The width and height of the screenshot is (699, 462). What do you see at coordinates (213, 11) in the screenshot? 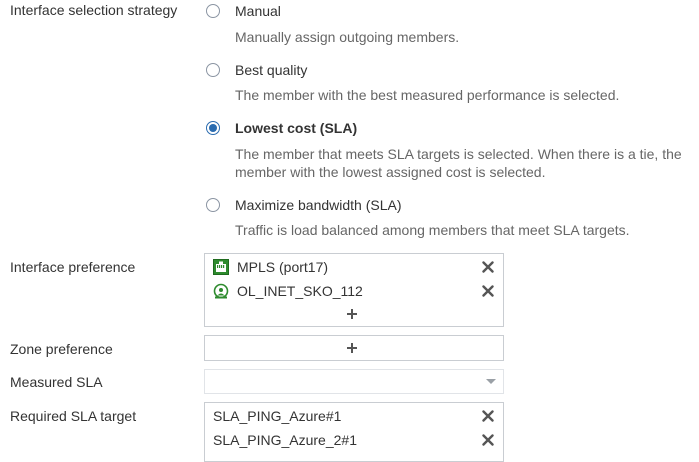
I see `radio-manual-circle` at bounding box center [213, 11].